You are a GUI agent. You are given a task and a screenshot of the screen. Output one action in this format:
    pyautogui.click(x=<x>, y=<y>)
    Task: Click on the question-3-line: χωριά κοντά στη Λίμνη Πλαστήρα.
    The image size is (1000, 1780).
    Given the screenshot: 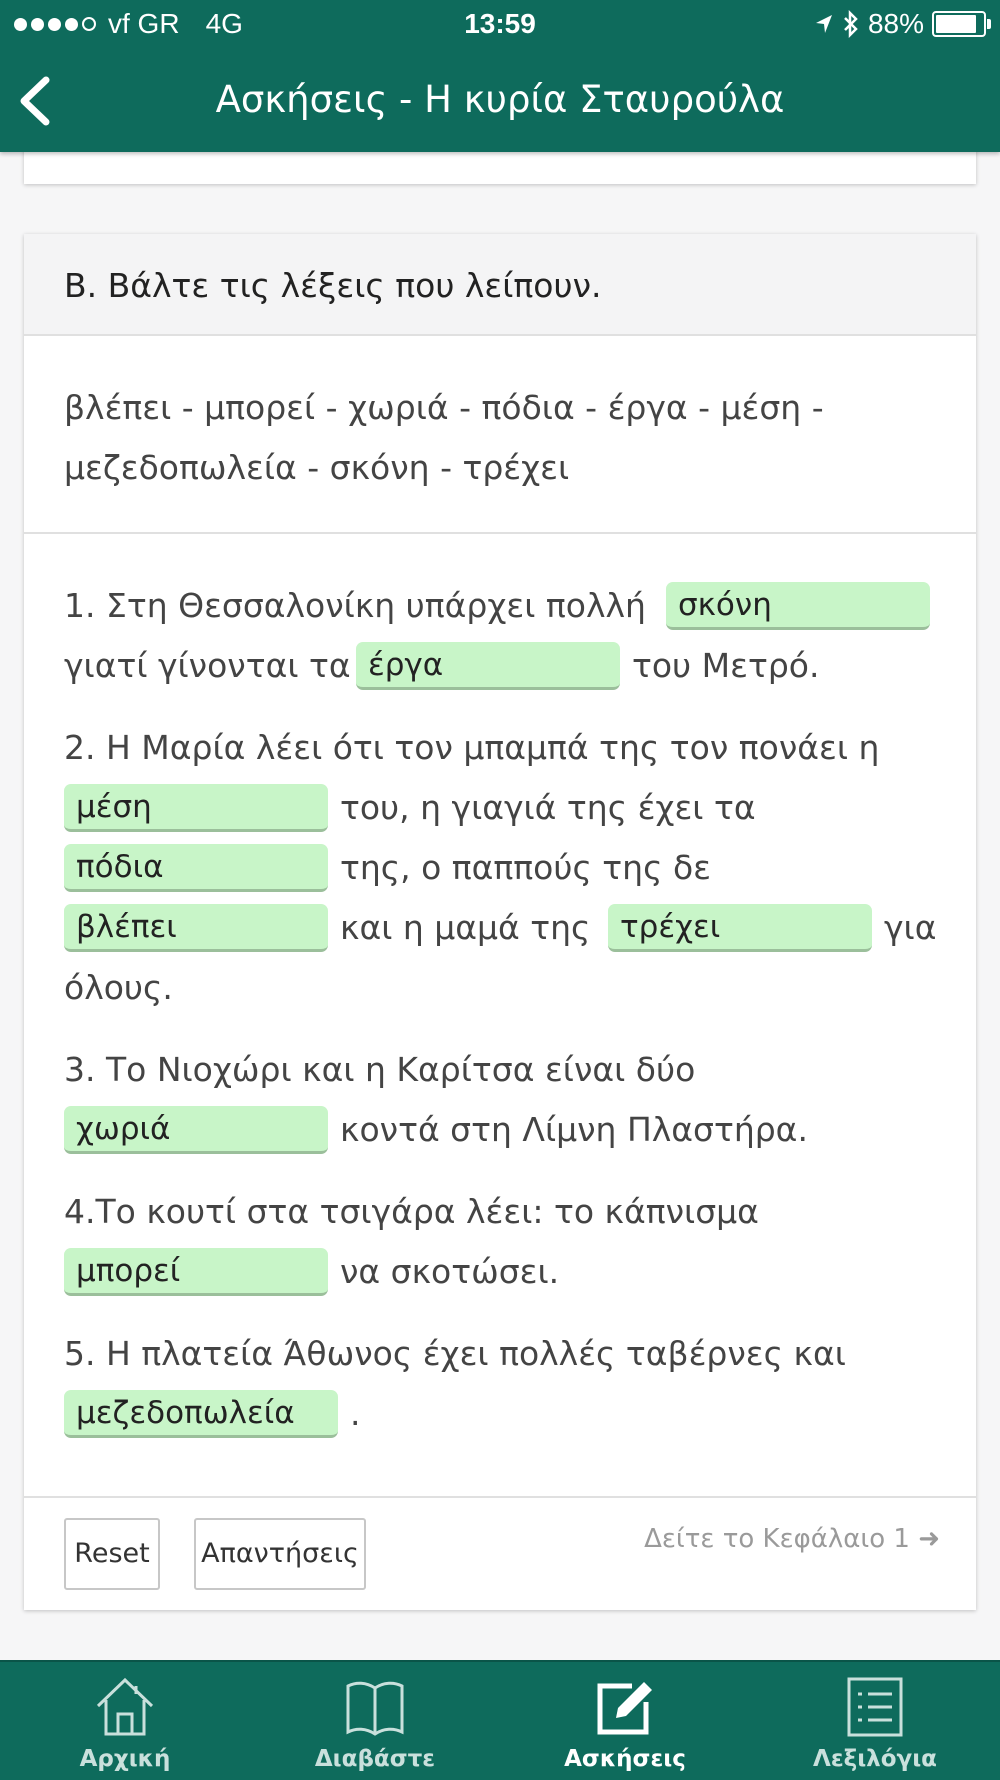 What is the action you would take?
    pyautogui.click(x=514, y=1130)
    